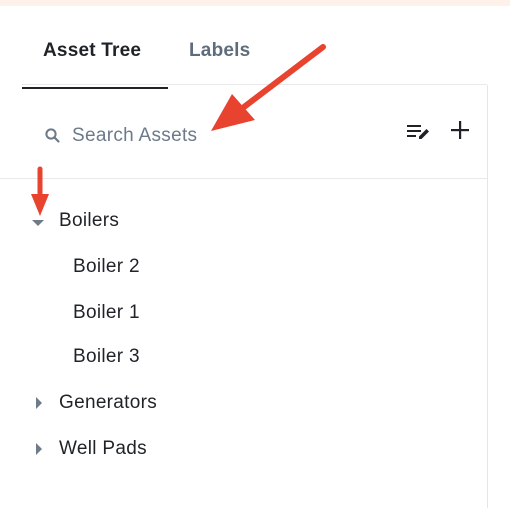 This screenshot has height=508, width=510. What do you see at coordinates (106, 266) in the screenshot?
I see `tree-node-label: Boiler 2` at bounding box center [106, 266].